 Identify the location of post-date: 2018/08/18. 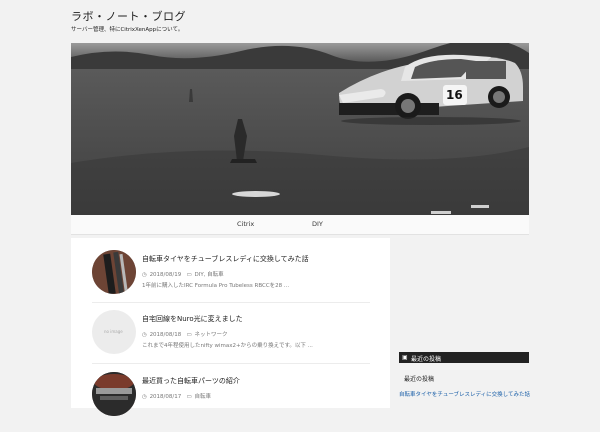
(165, 335).